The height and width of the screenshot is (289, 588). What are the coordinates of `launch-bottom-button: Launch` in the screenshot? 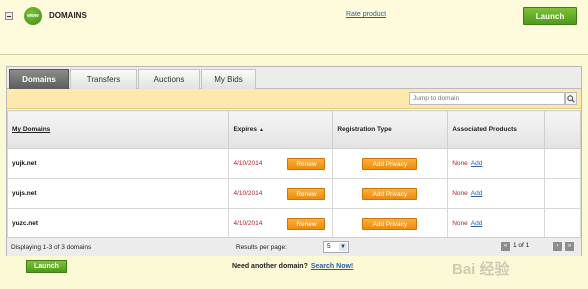 It's located at (46, 266).